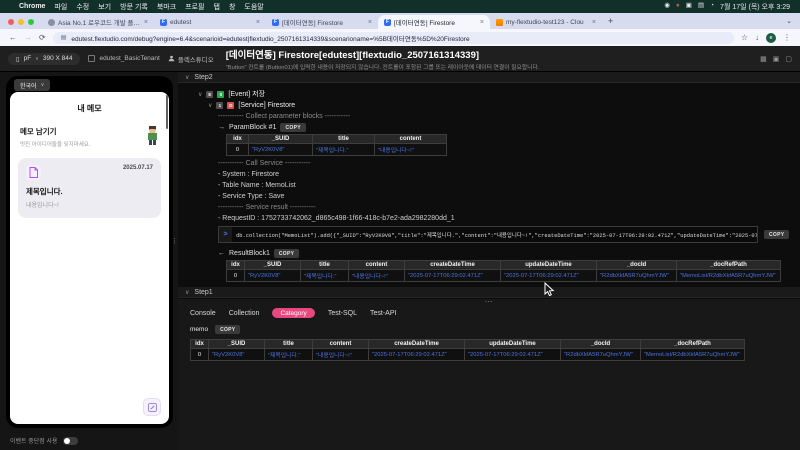 The width and height of the screenshot is (800, 450). I want to click on device-size-control: ▯ pF ∨ 390 X 844, so click(44, 58).